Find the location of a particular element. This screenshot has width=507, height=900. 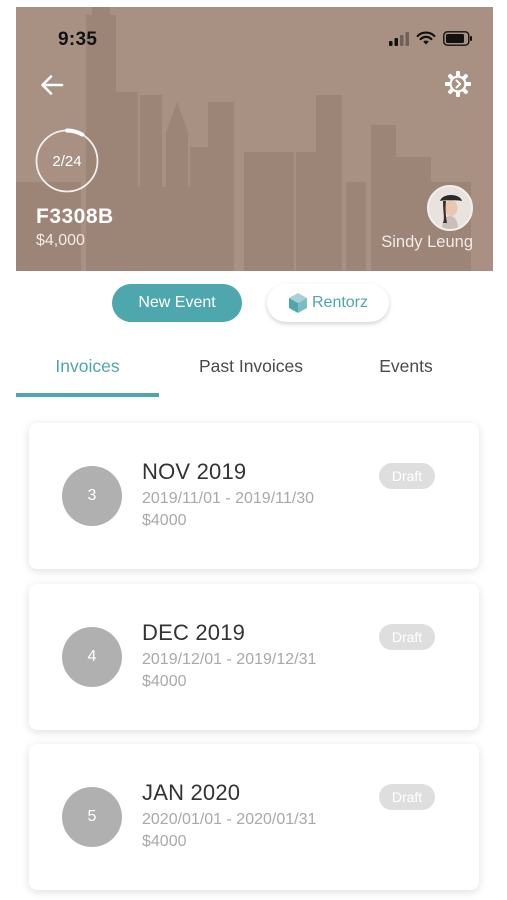

rentorz-label: Rentorz is located at coordinates (340, 302).